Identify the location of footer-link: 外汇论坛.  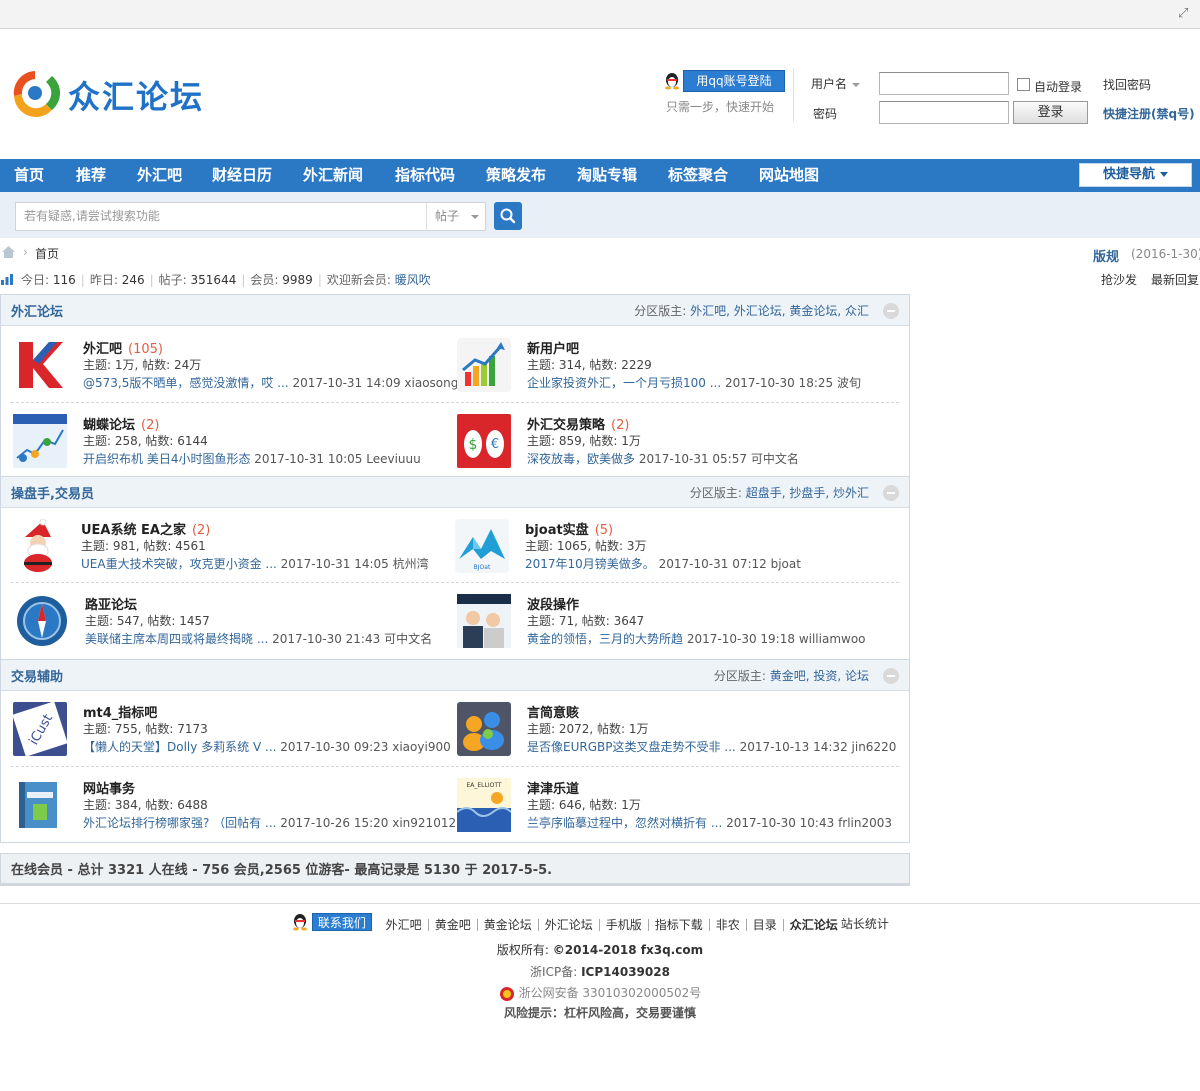
(568, 924).